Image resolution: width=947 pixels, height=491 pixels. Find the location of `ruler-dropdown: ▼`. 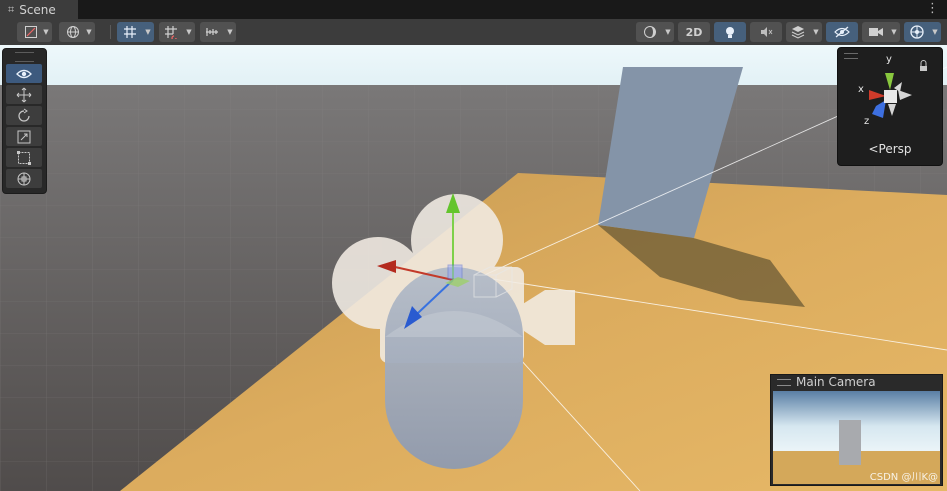

ruler-dropdown: ▼ is located at coordinates (230, 32).